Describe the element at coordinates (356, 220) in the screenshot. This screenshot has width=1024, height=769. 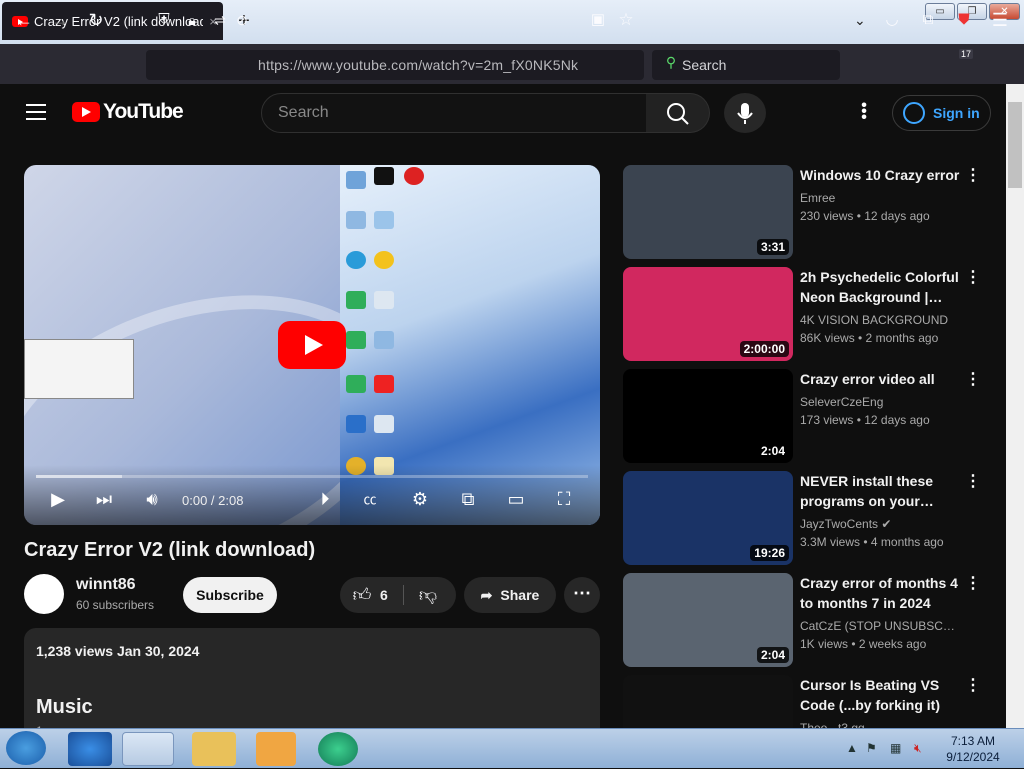
I see `desktop-control-panel-icon` at that location.